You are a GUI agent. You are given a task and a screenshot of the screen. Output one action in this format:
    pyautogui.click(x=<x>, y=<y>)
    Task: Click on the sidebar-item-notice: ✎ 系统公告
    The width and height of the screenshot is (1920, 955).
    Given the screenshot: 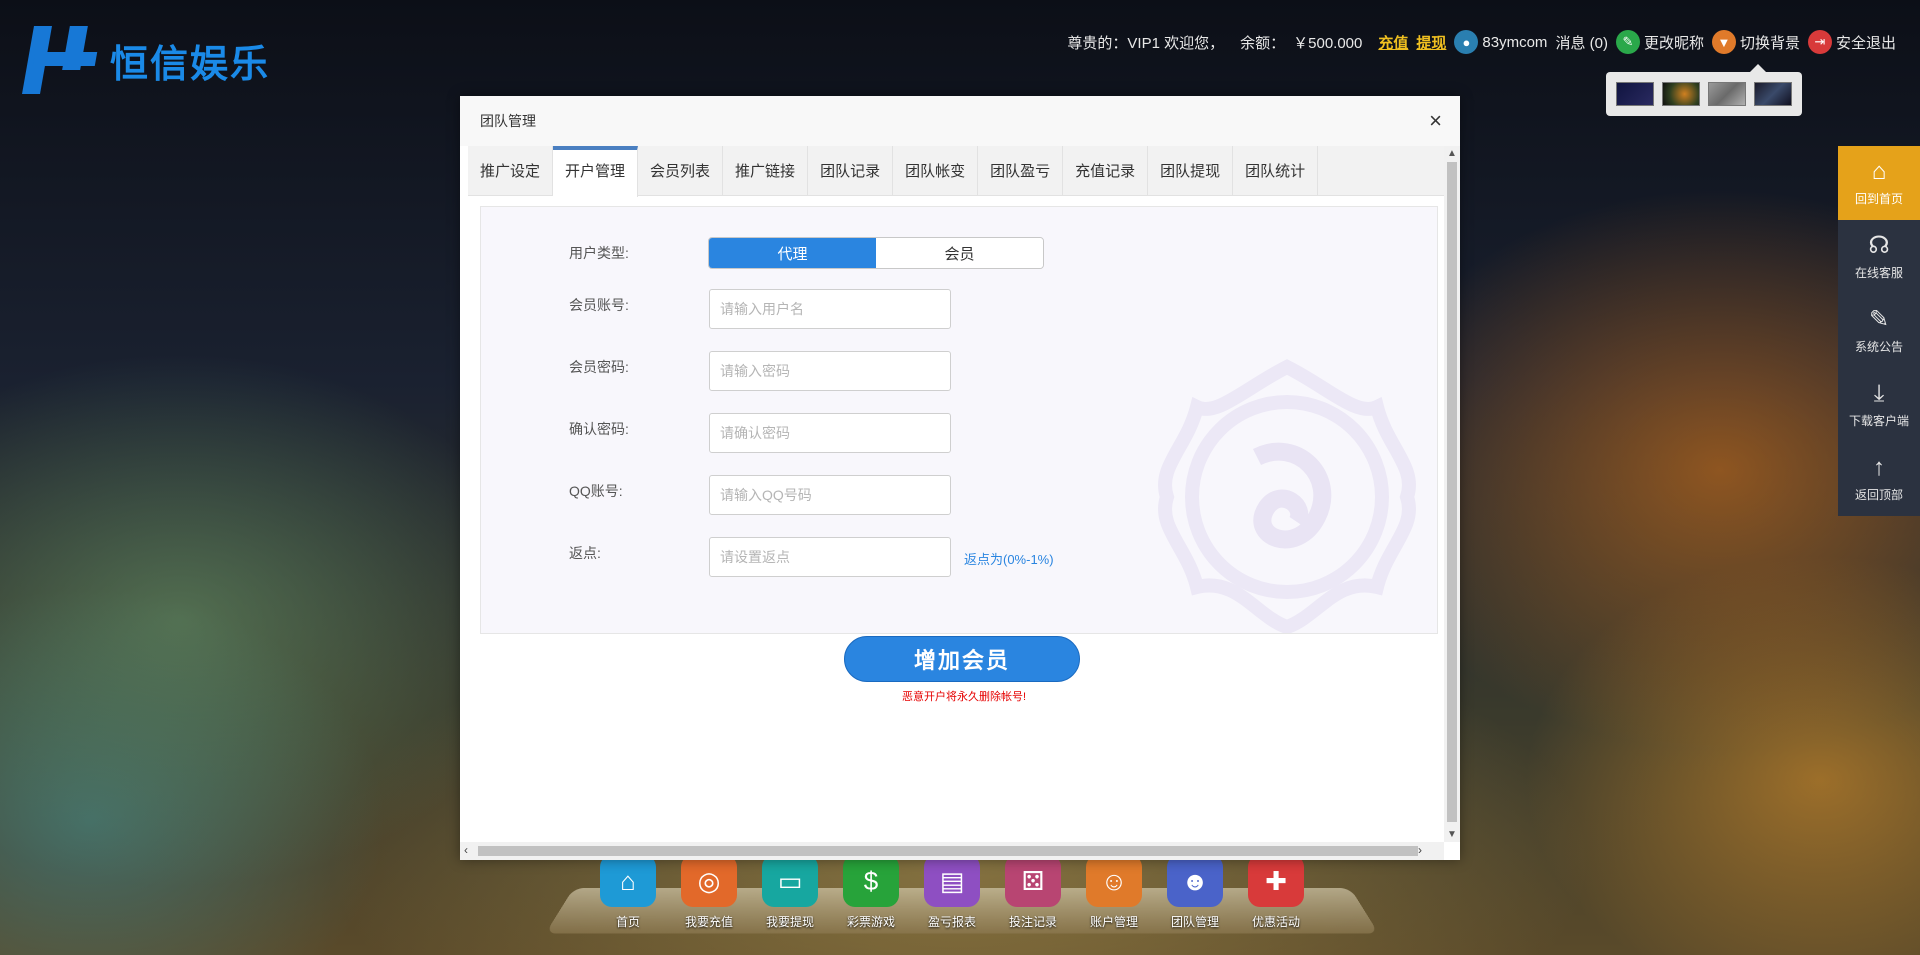 What is the action you would take?
    pyautogui.click(x=1879, y=331)
    